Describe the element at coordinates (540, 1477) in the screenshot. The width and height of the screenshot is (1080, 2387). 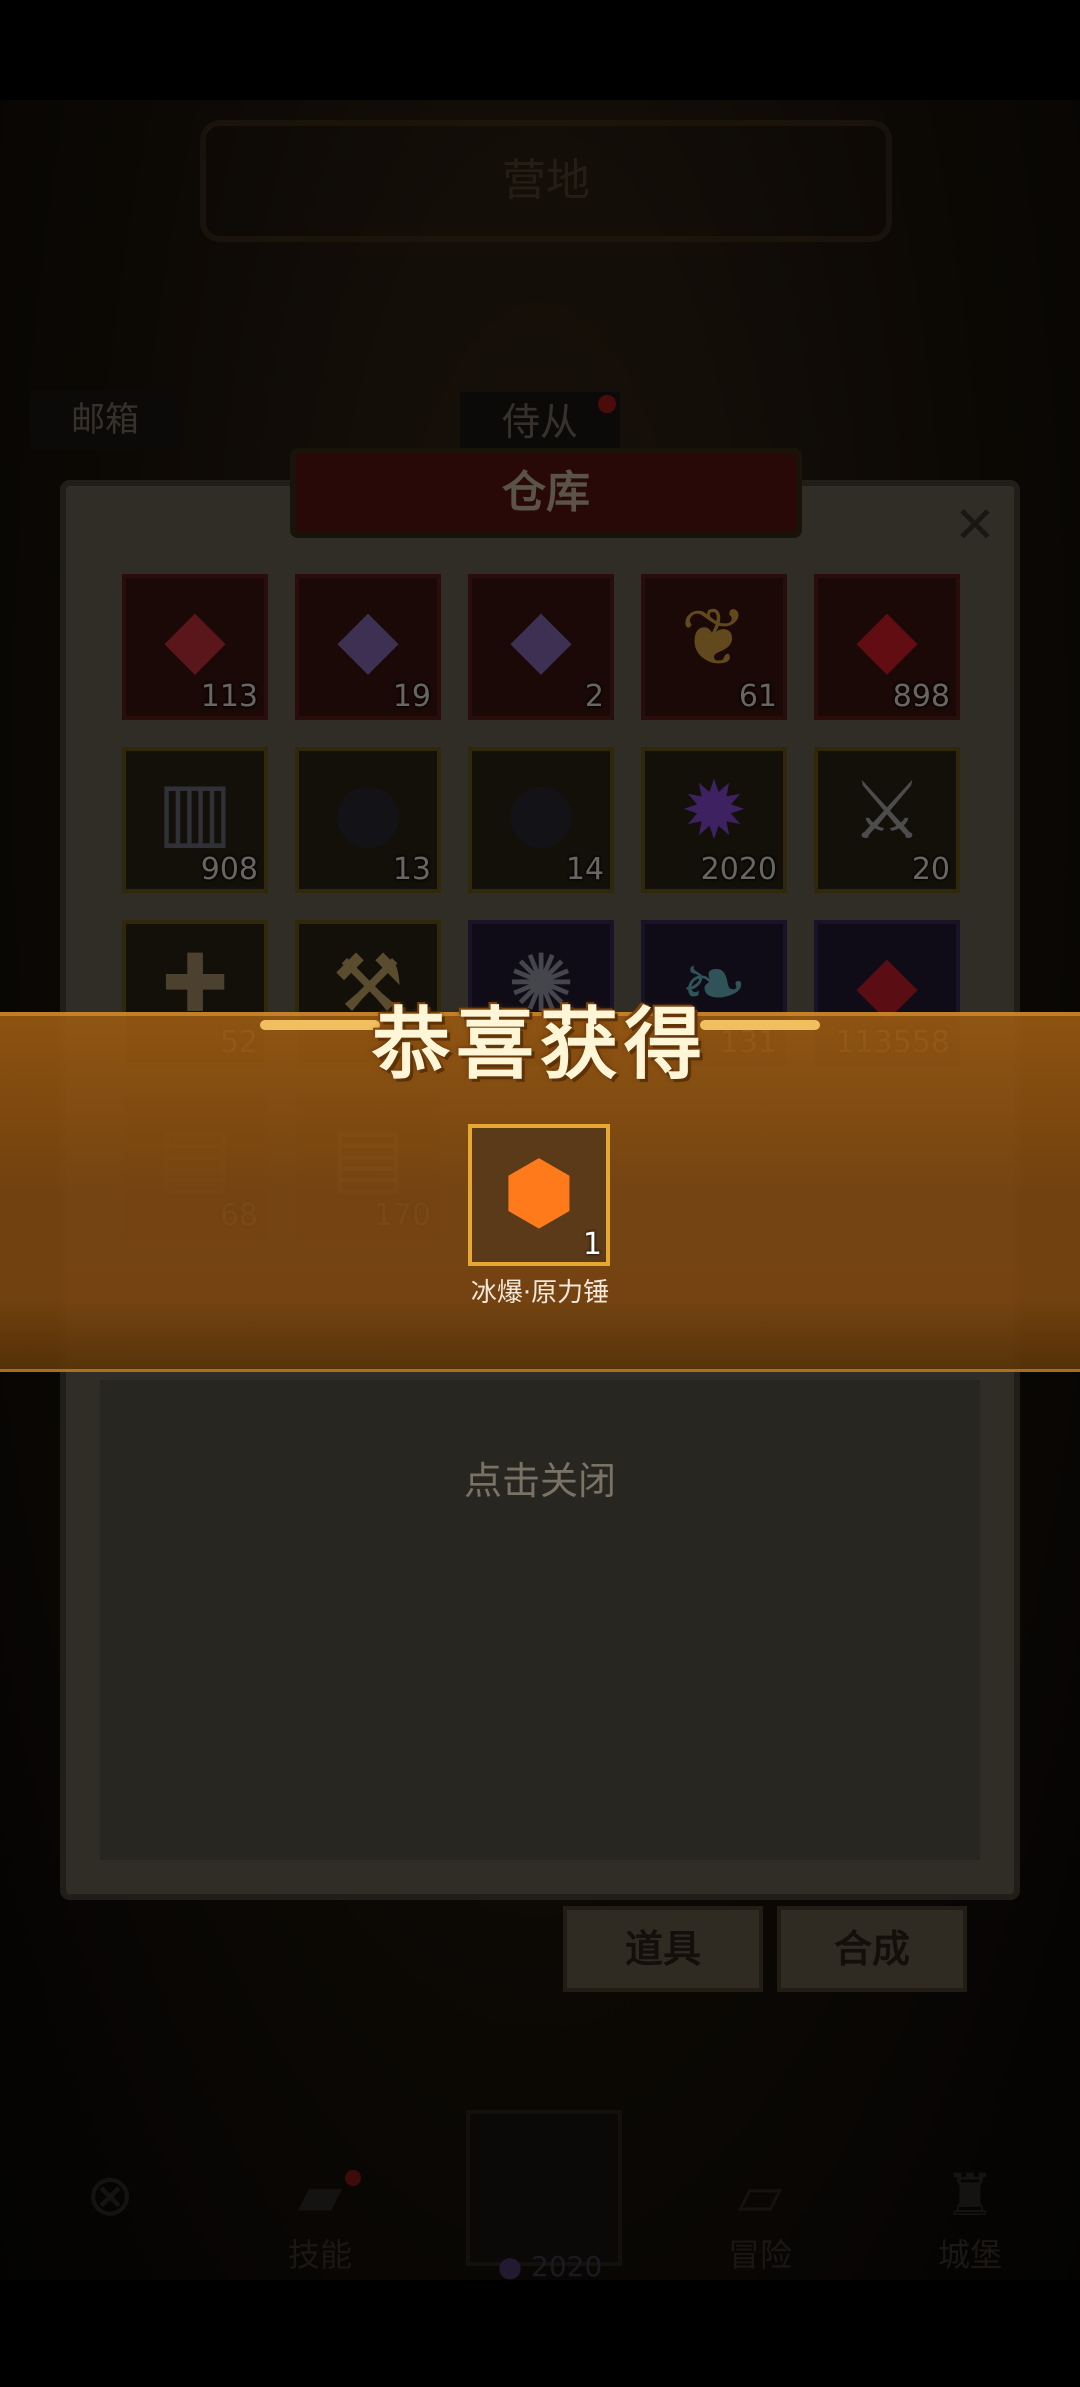
I see `tap-to-close-hint: 点击关闭` at that location.